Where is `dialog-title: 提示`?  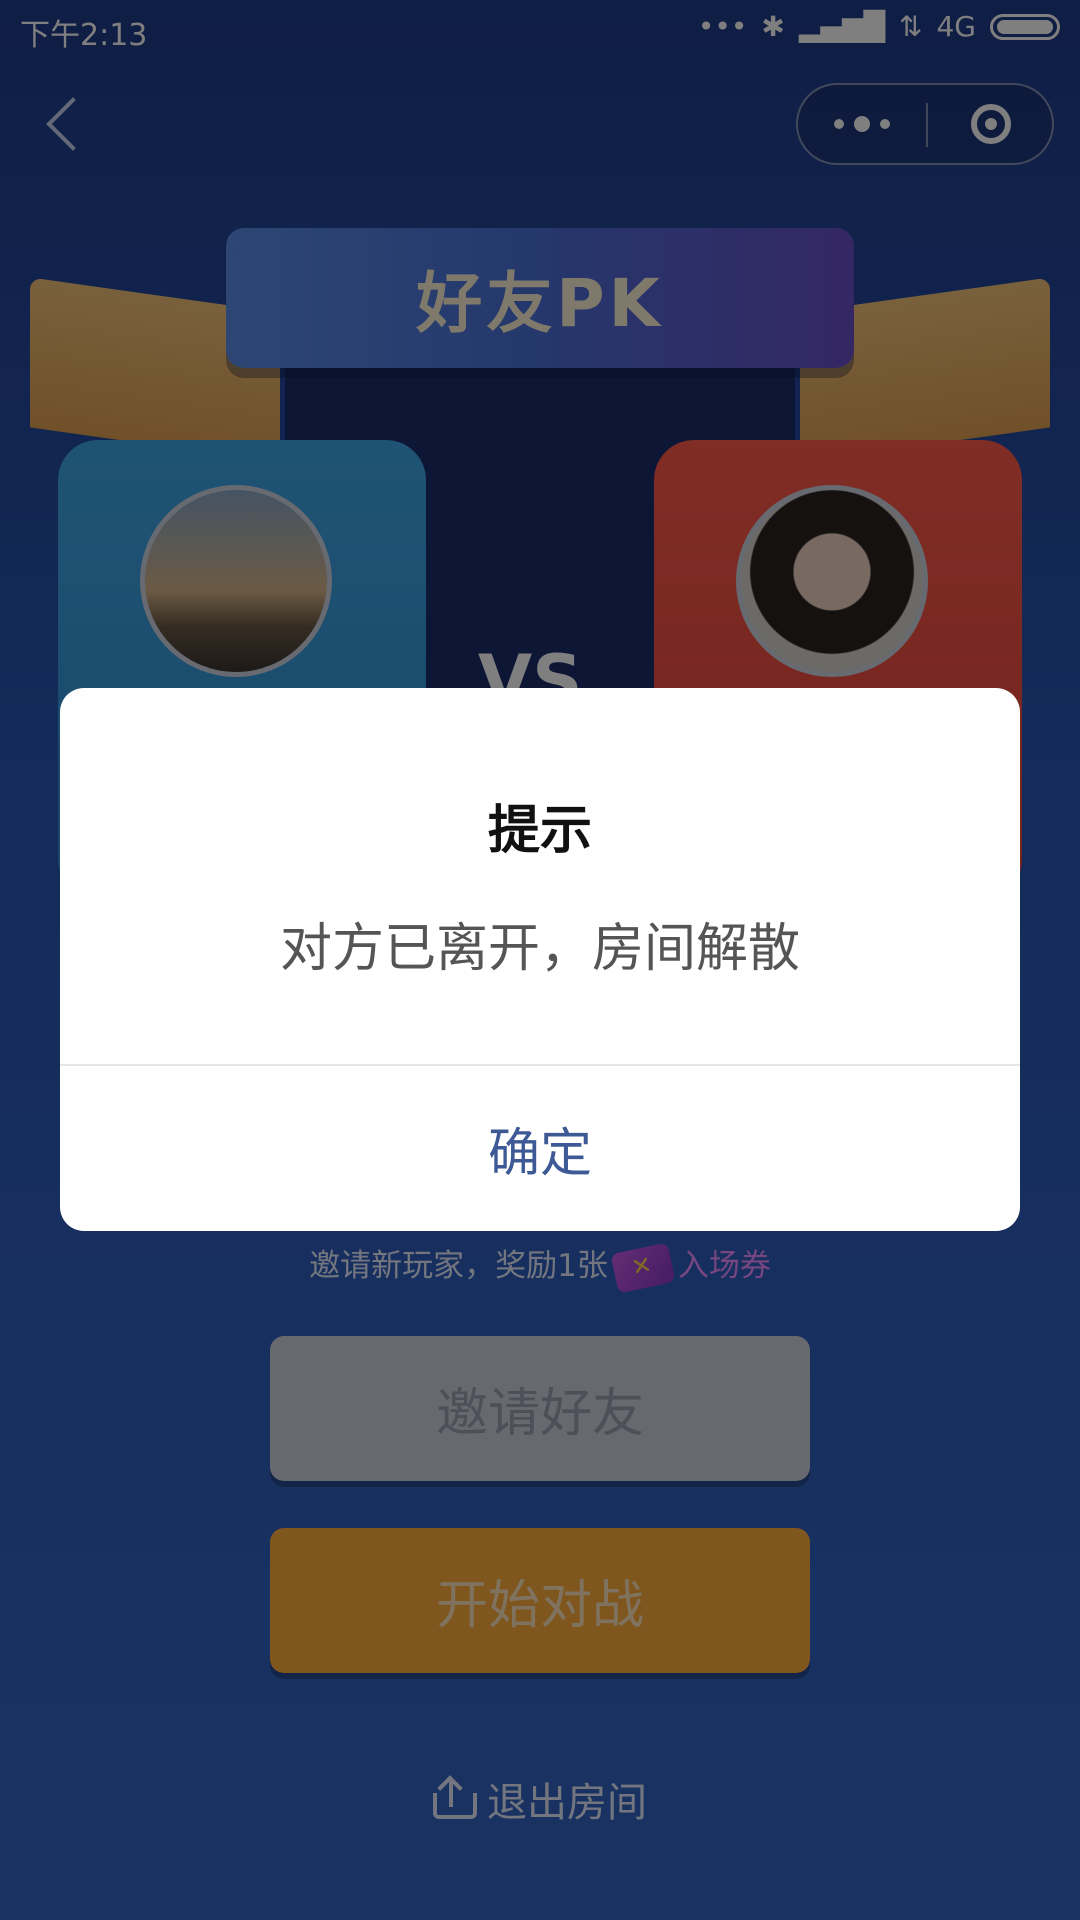 dialog-title: 提示 is located at coordinates (539, 831).